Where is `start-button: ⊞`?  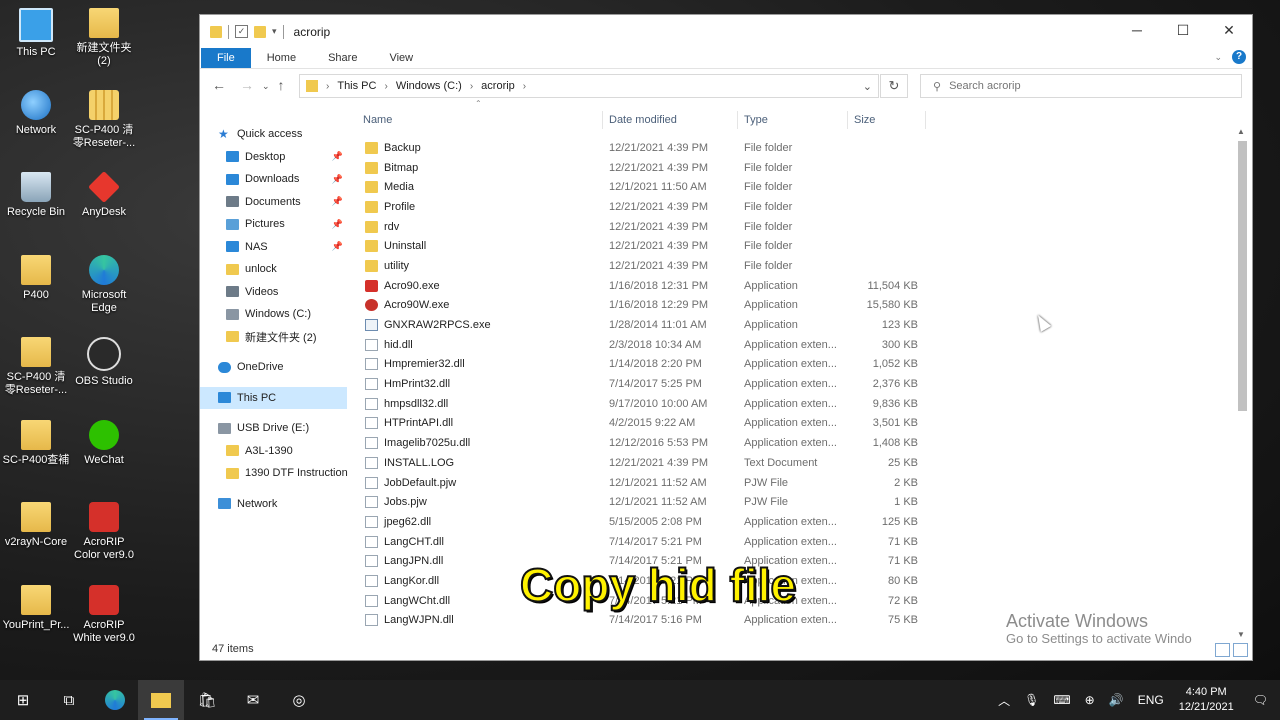 start-button: ⊞ is located at coordinates (23, 700).